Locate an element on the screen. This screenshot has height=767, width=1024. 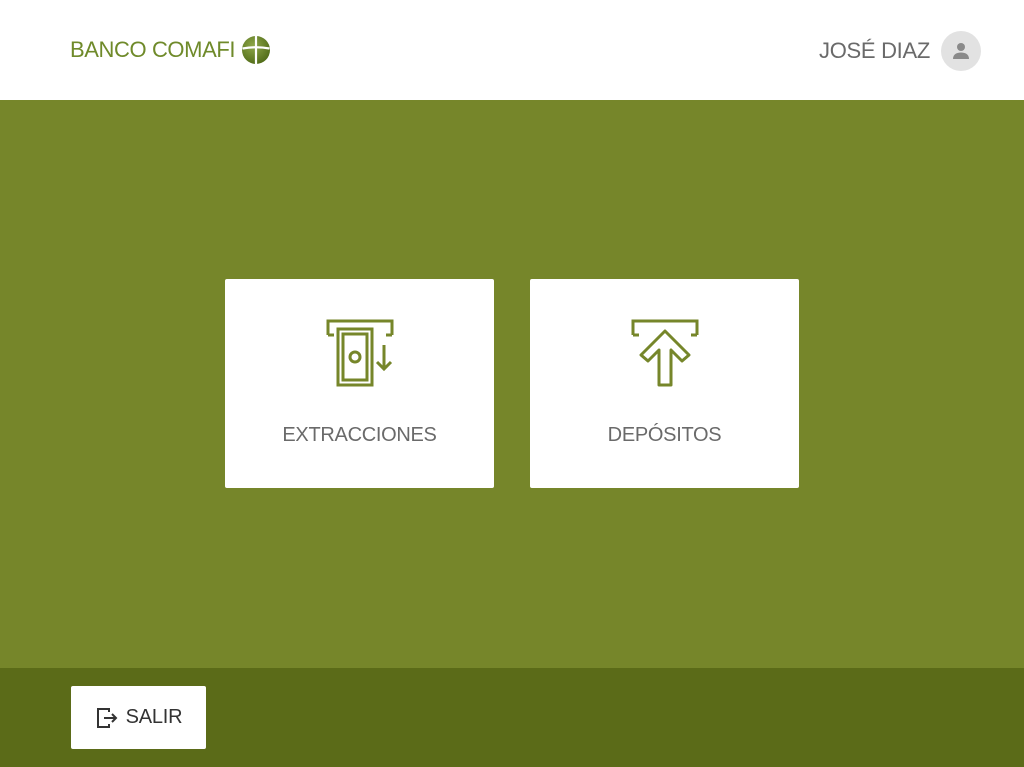
cash-withdrawal-icon is located at coordinates (359, 353).